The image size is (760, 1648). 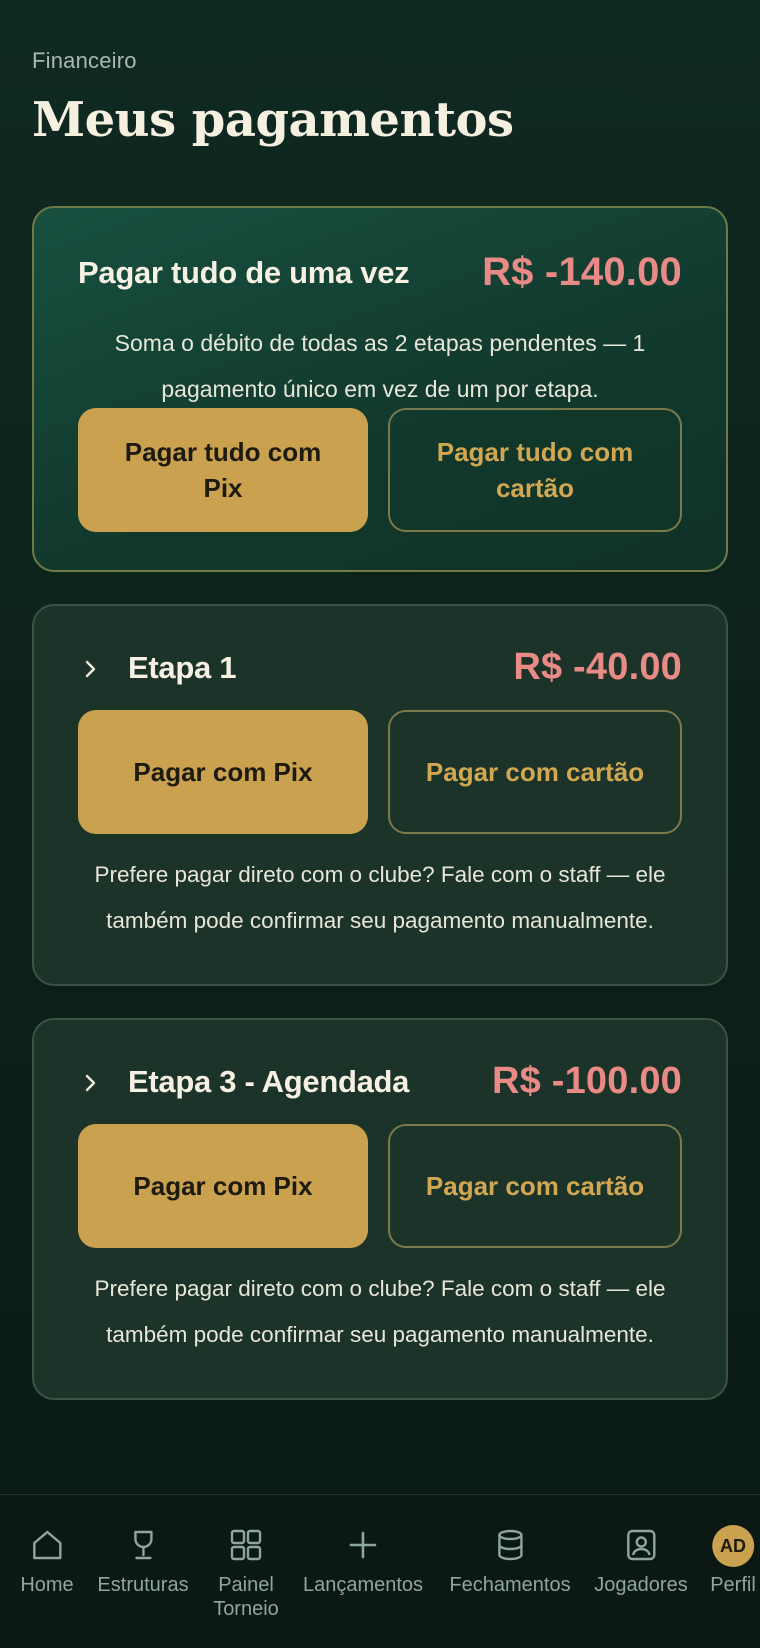 I want to click on pay-all-title: Pagar tudo de uma vez, so click(x=244, y=272).